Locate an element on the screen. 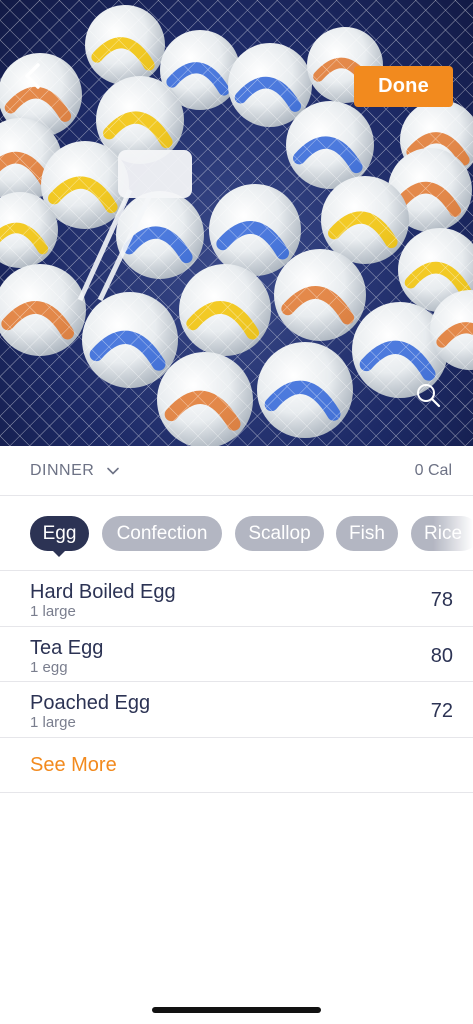  back-button is located at coordinates (40, 82).